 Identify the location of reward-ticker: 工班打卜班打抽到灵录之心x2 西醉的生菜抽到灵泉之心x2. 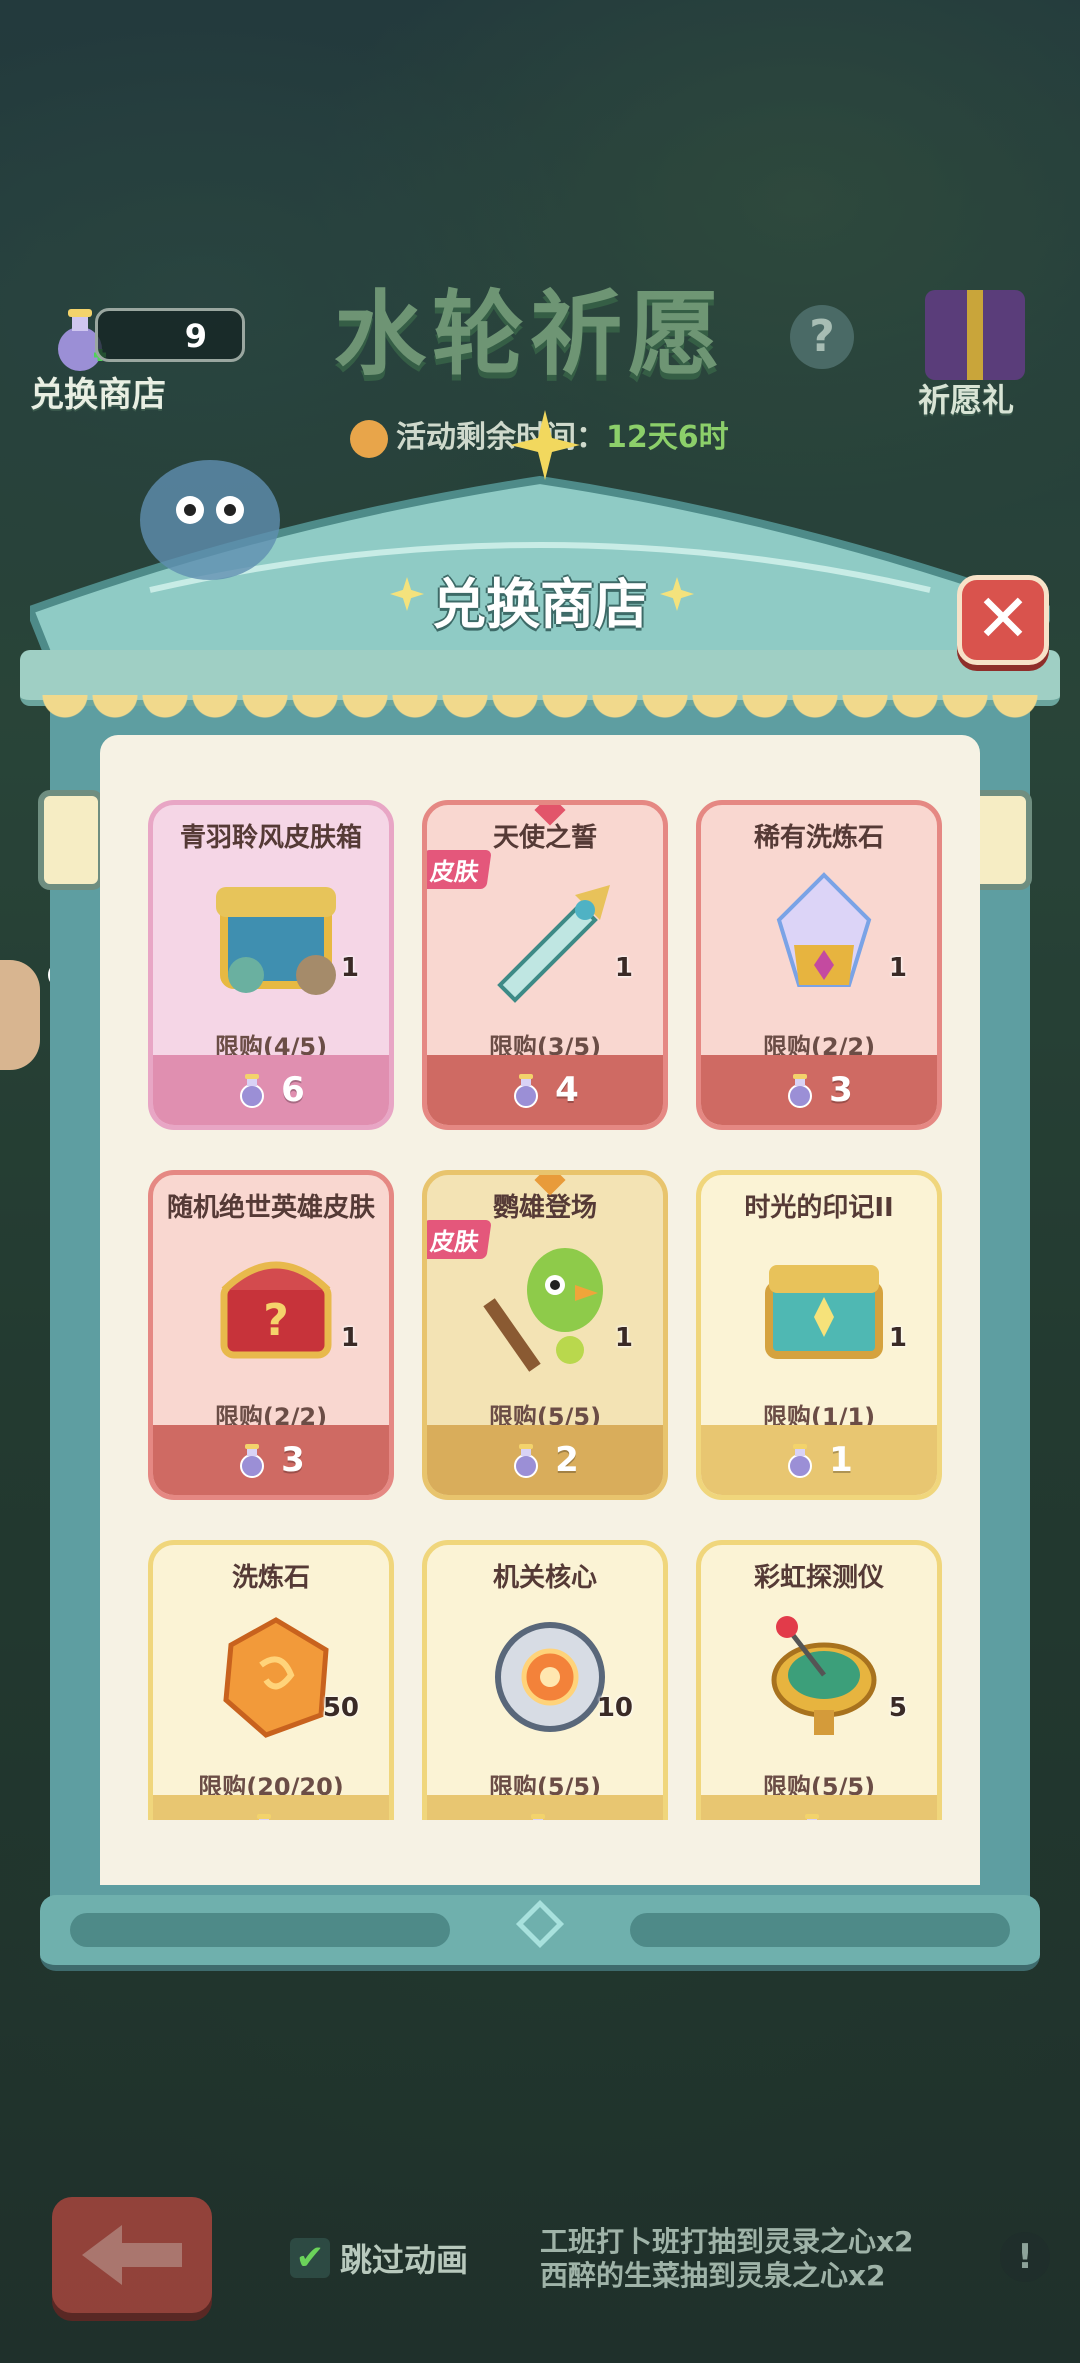
(770, 2260).